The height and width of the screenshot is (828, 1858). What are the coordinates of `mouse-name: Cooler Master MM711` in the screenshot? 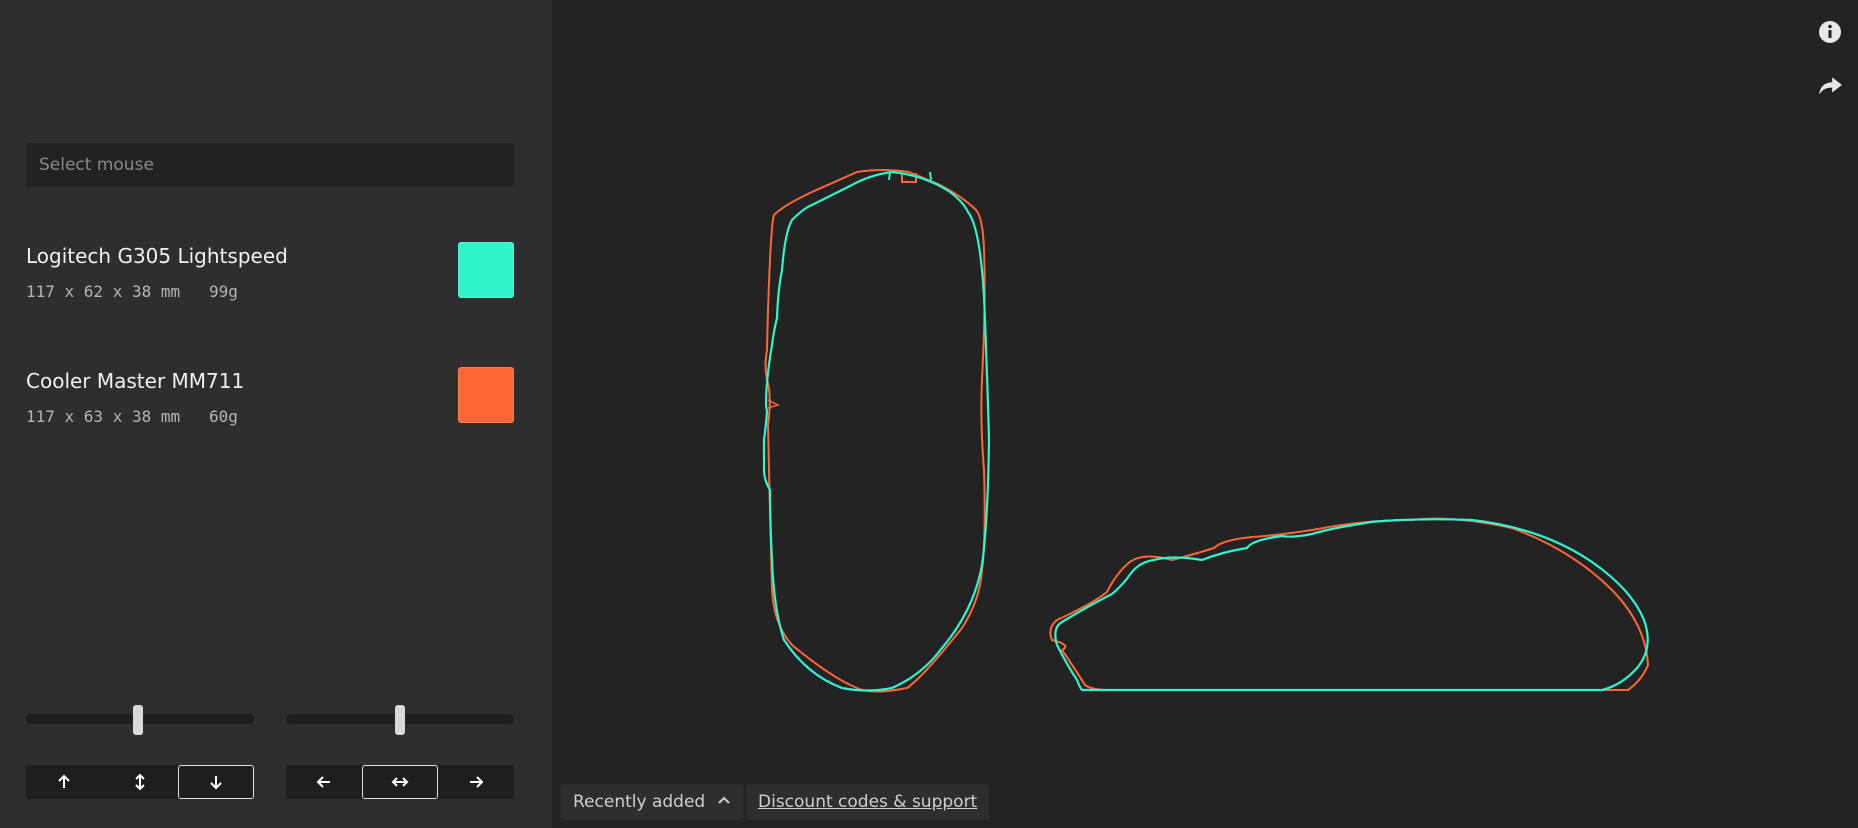 It's located at (135, 381).